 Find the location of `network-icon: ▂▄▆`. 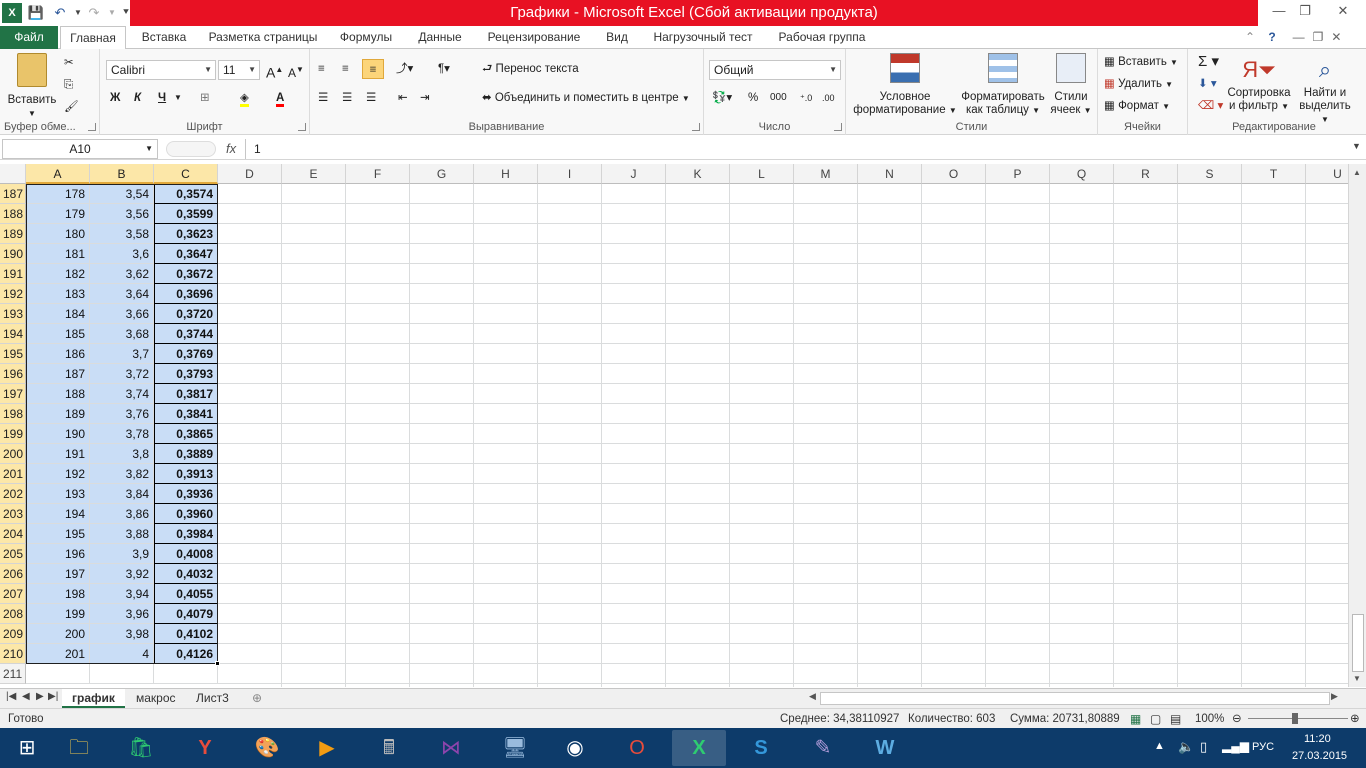

network-icon: ▂▄▆ is located at coordinates (1235, 746).